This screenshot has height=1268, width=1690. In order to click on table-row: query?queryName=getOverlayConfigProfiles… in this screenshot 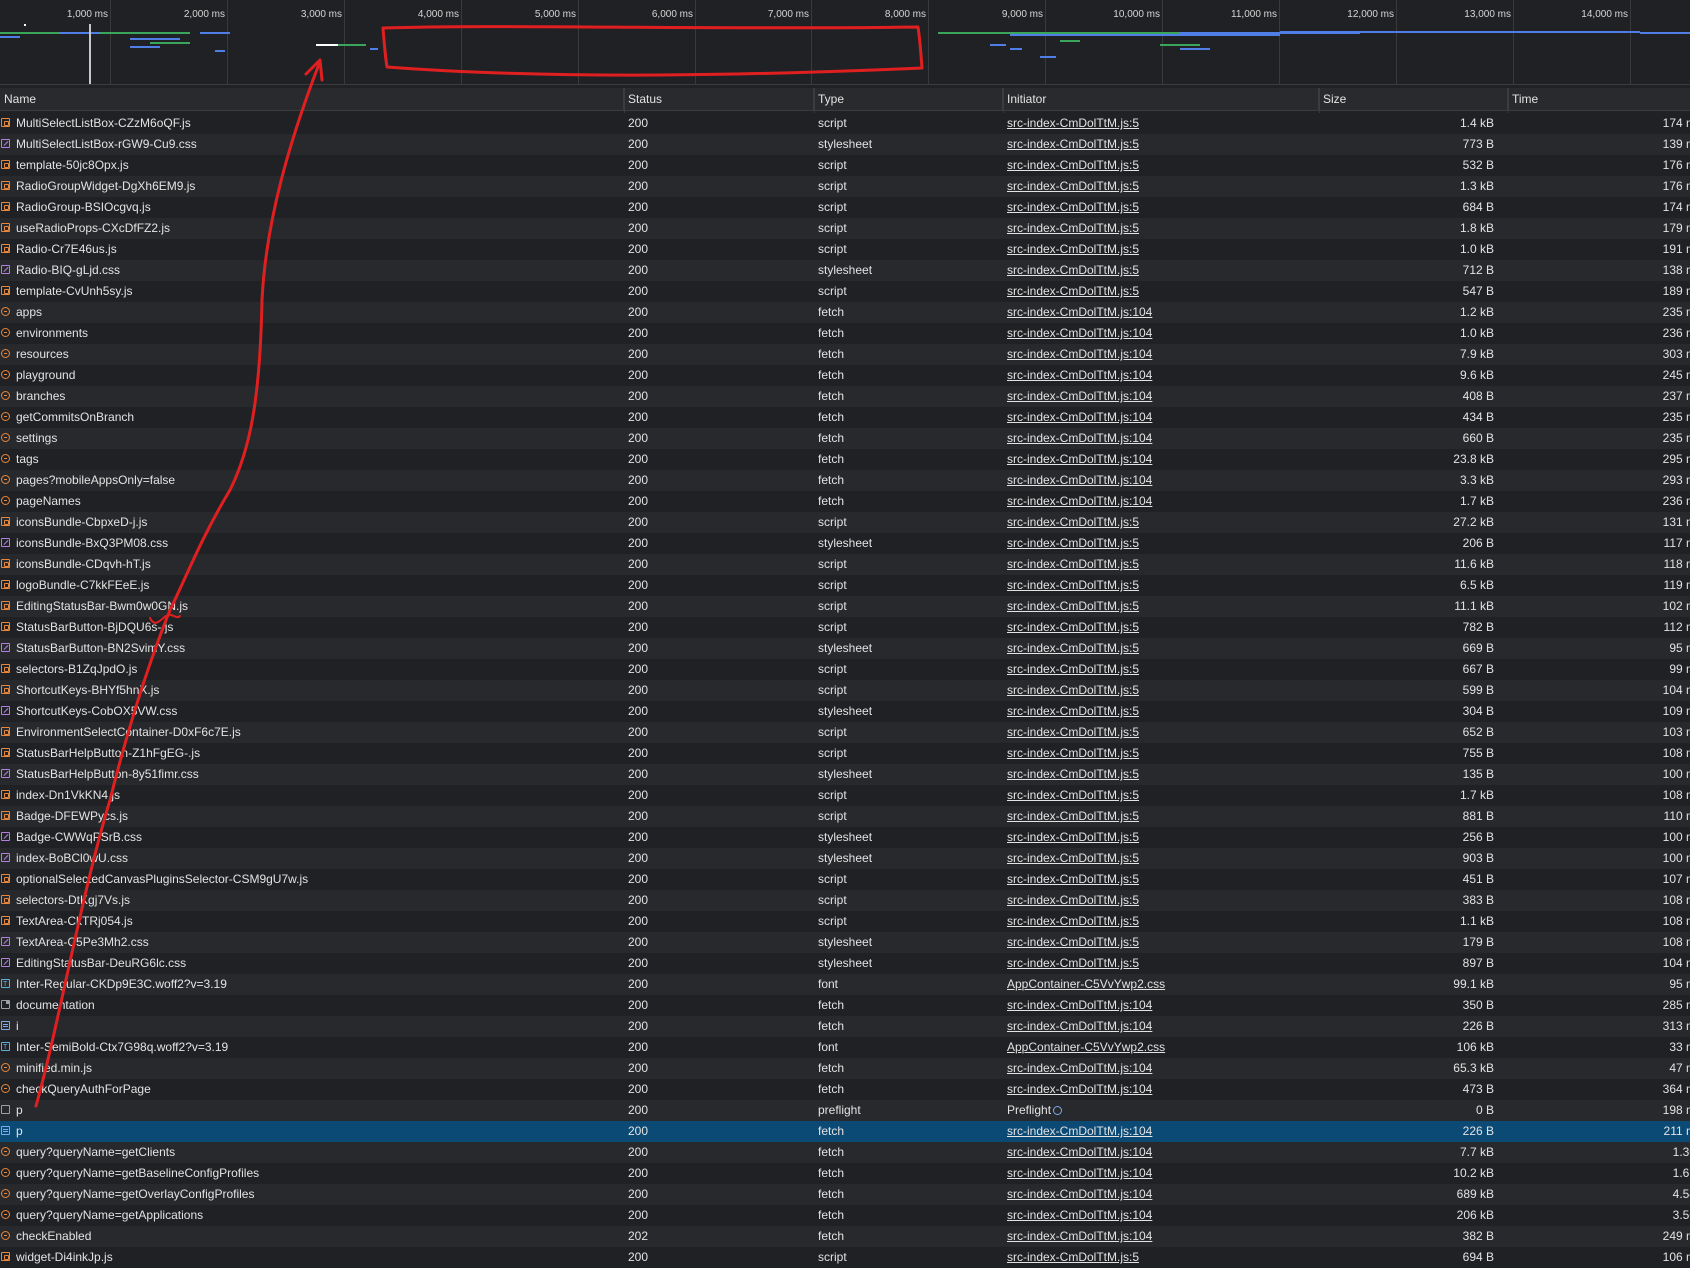, I will do `click(845, 1194)`.